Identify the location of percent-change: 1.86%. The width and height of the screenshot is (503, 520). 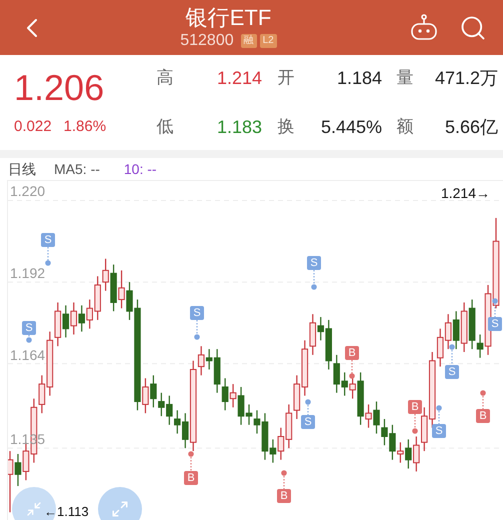
(85, 127).